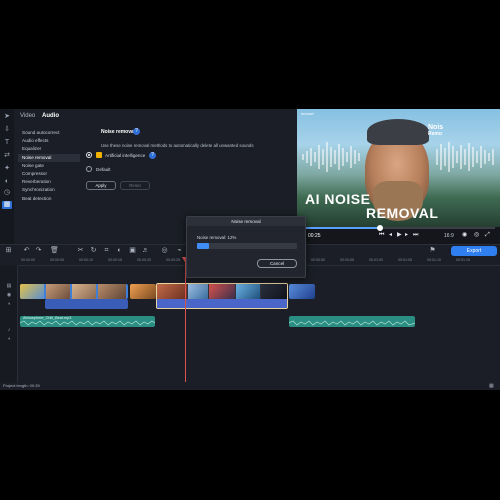  What do you see at coordinates (21, 385) in the screenshot?
I see `project-length: Project length: 00:39` at bounding box center [21, 385].